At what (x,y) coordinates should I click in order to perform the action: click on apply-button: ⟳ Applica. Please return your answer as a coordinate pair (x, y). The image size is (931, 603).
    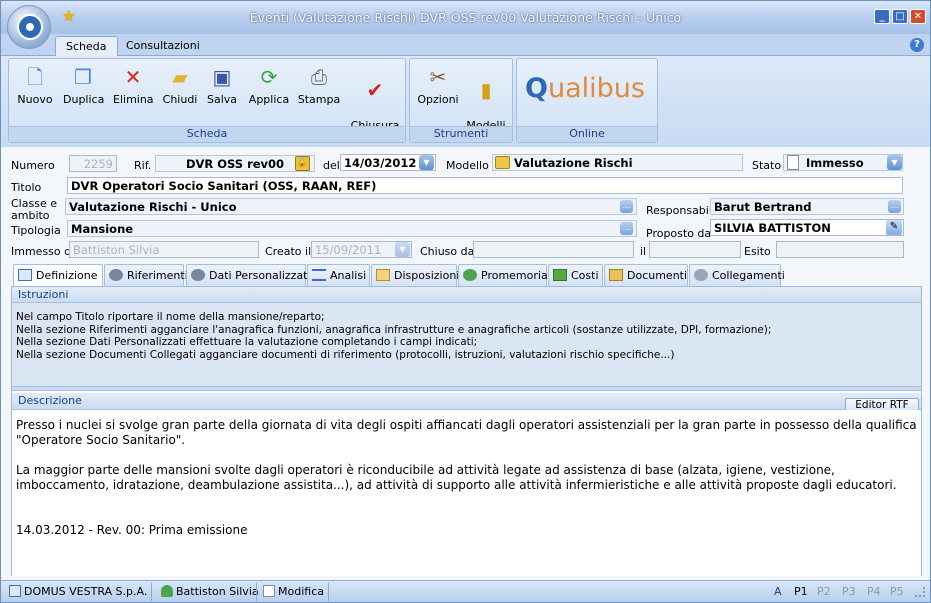
    Looking at the image, I should click on (269, 85).